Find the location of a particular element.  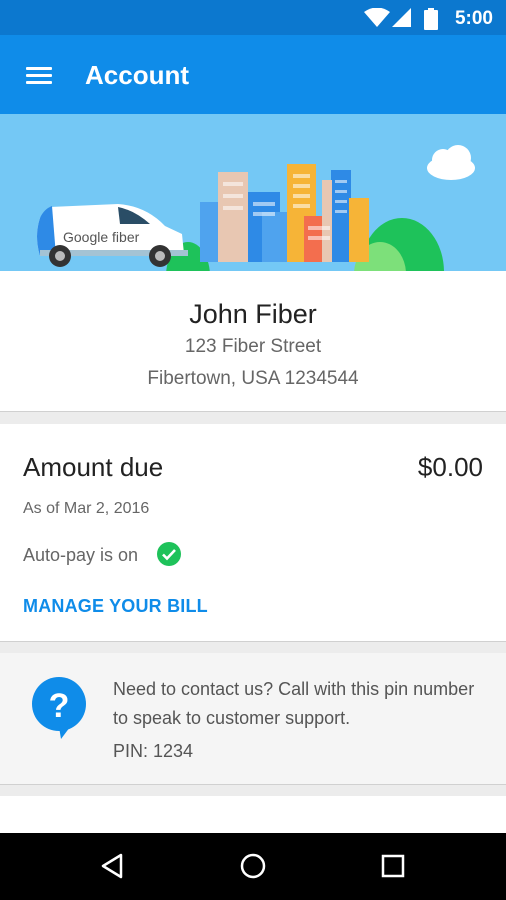

amount-due-value: $0.00 is located at coordinates (450, 467).